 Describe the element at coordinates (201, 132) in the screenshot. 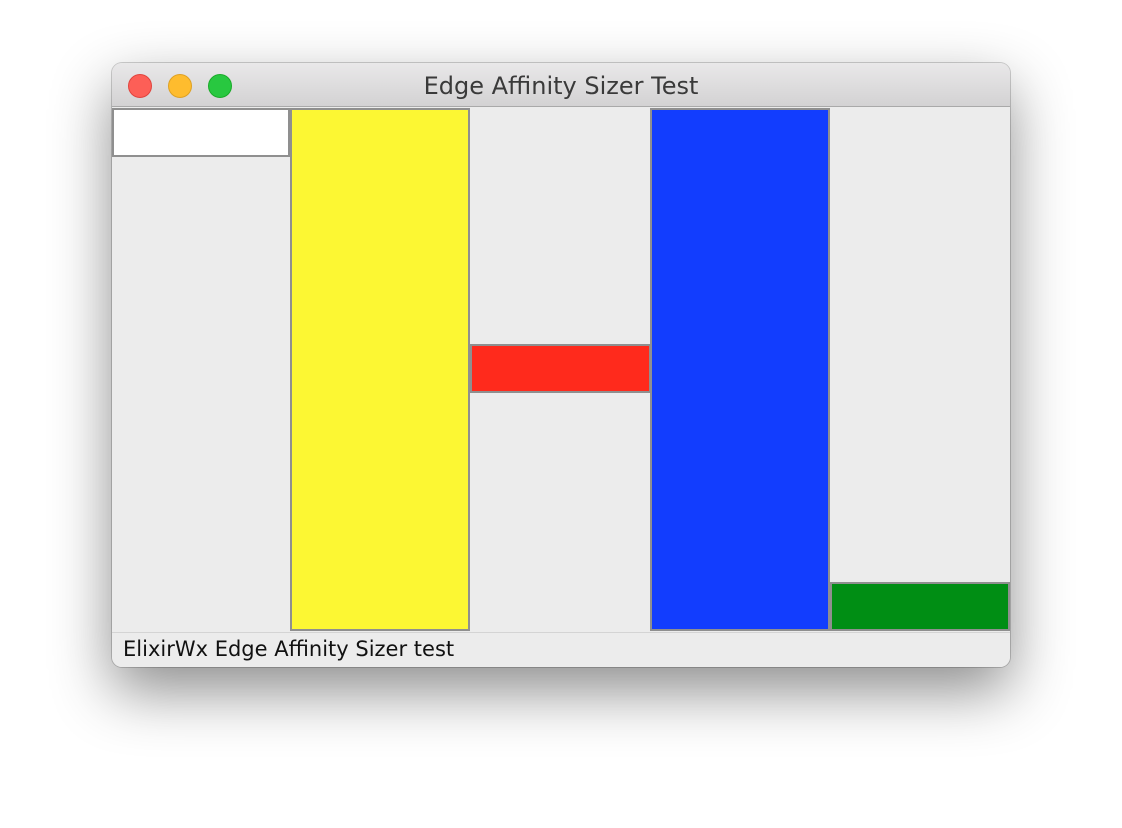

I see `white-panel` at that location.